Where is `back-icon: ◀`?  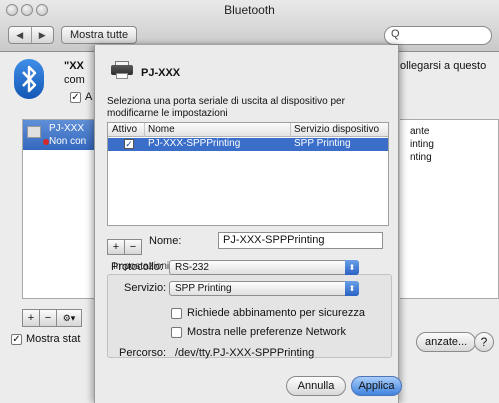 back-icon: ◀ is located at coordinates (20, 35).